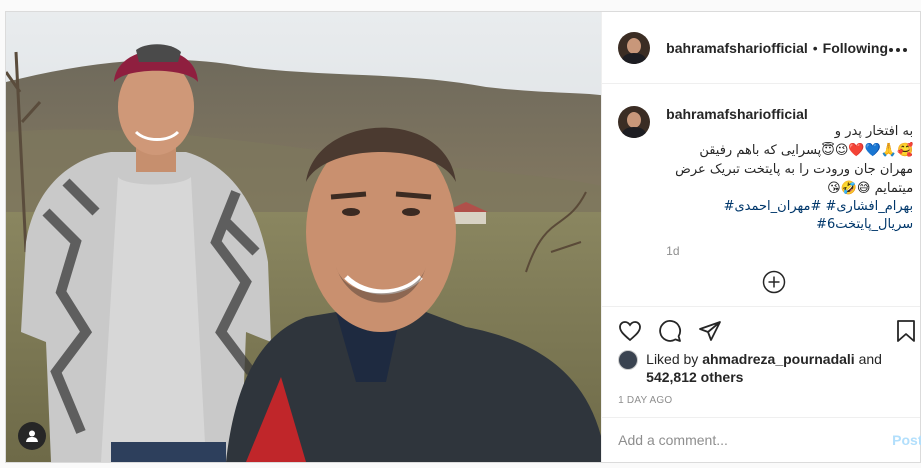 This screenshot has width=921, height=468. I want to click on comment-bar: Post, so click(761, 439).